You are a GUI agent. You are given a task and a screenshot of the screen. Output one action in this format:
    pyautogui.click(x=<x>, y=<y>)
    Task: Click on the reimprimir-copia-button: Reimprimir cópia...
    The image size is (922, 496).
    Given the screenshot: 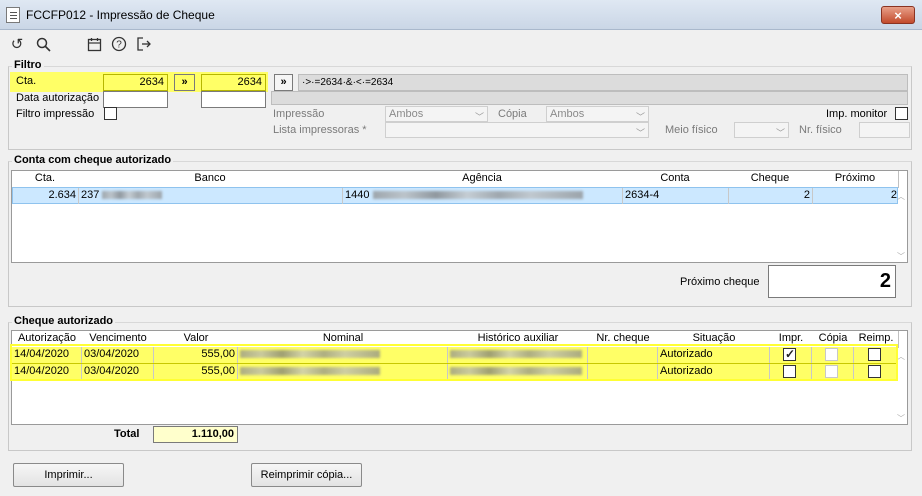 What is the action you would take?
    pyautogui.click(x=306, y=475)
    